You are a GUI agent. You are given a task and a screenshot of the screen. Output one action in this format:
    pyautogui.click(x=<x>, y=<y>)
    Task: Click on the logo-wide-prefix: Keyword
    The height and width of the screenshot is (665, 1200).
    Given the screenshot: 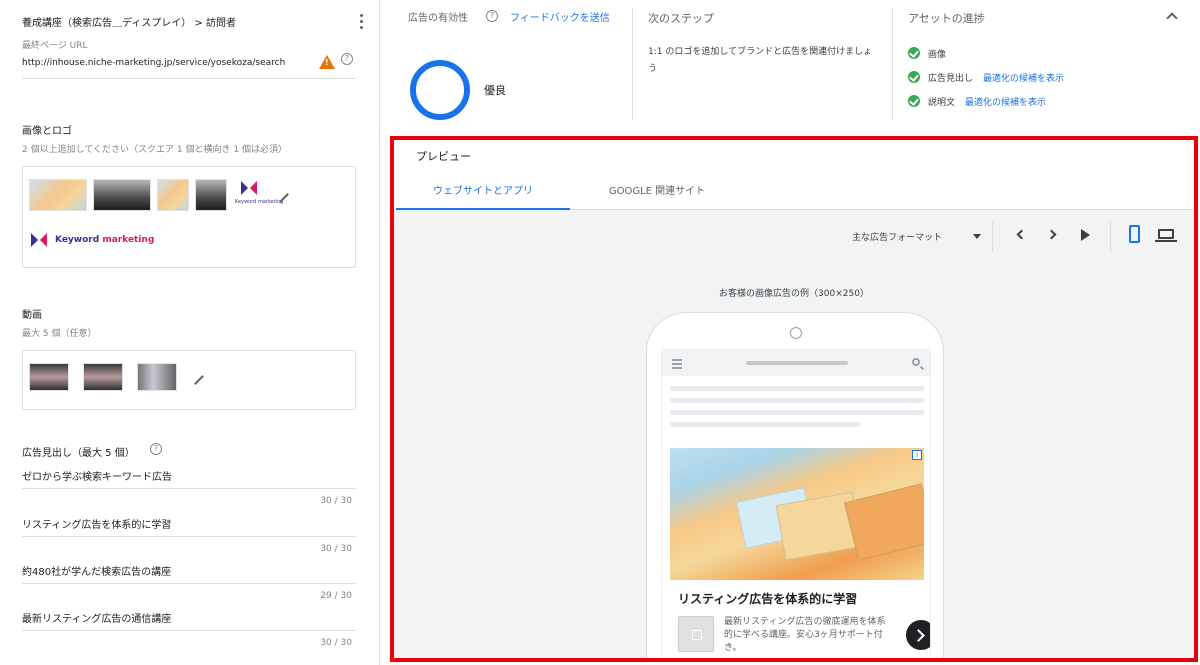 What is the action you would take?
    pyautogui.click(x=79, y=240)
    